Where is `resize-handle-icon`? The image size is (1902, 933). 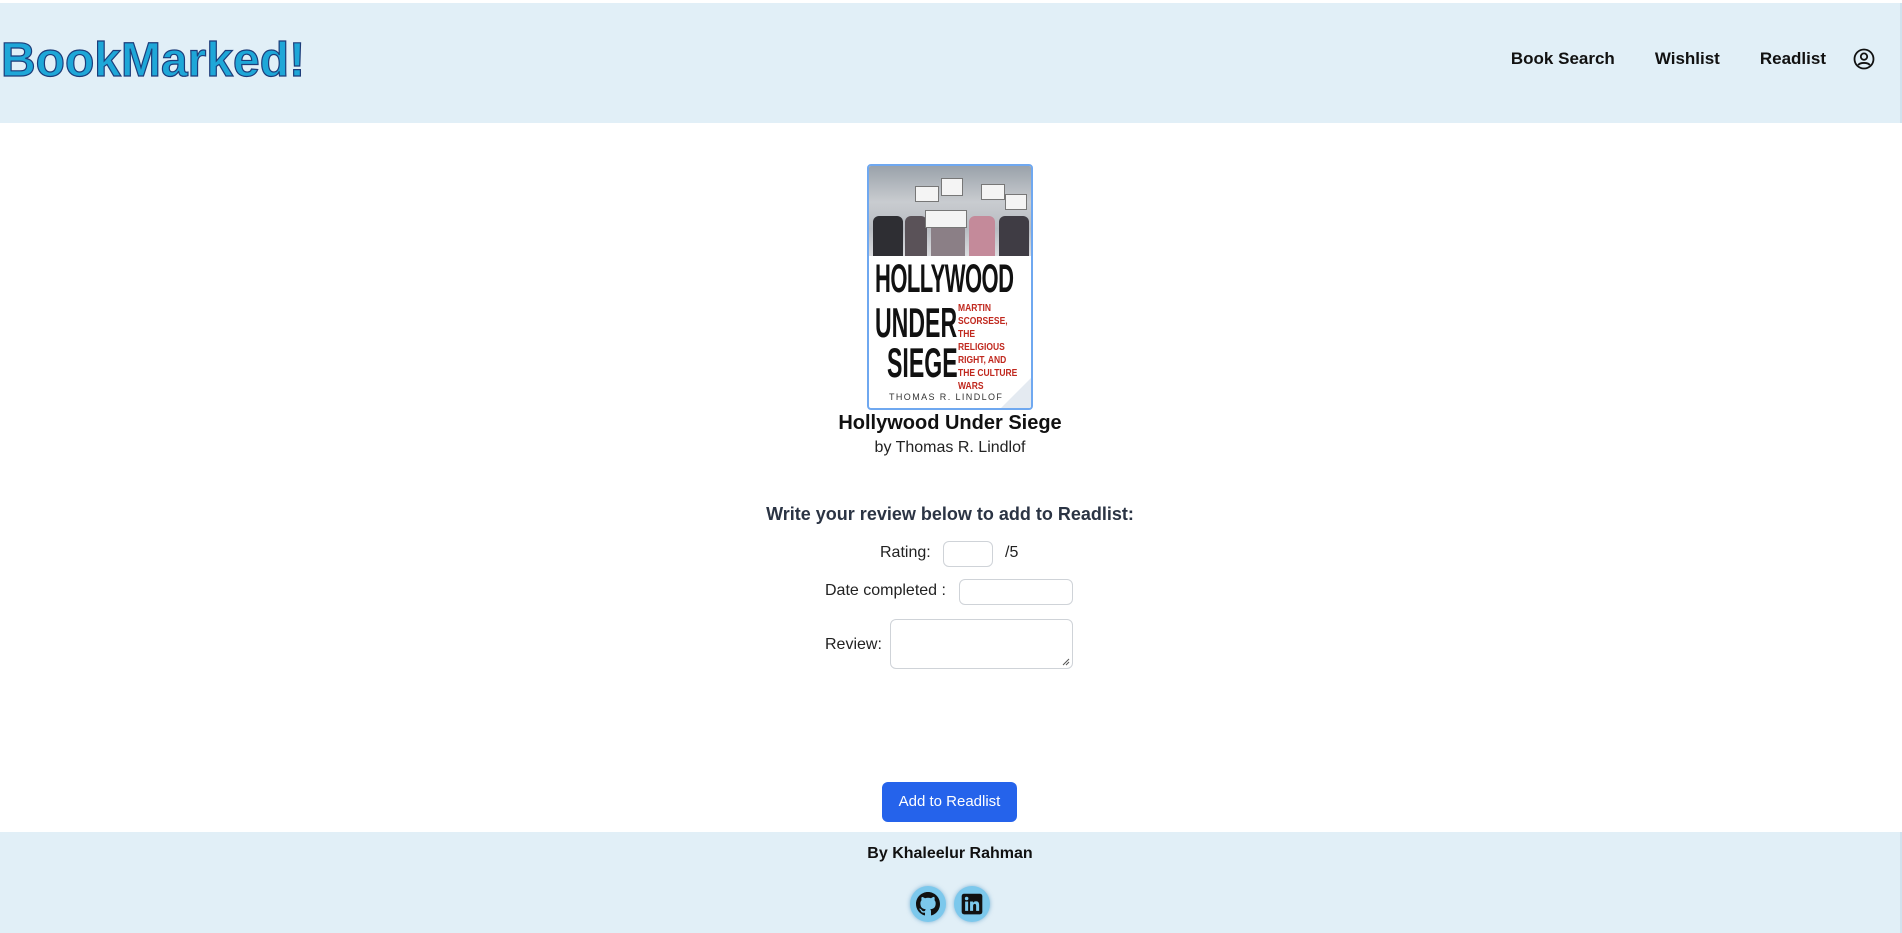
resize-handle-icon is located at coordinates (1066, 662).